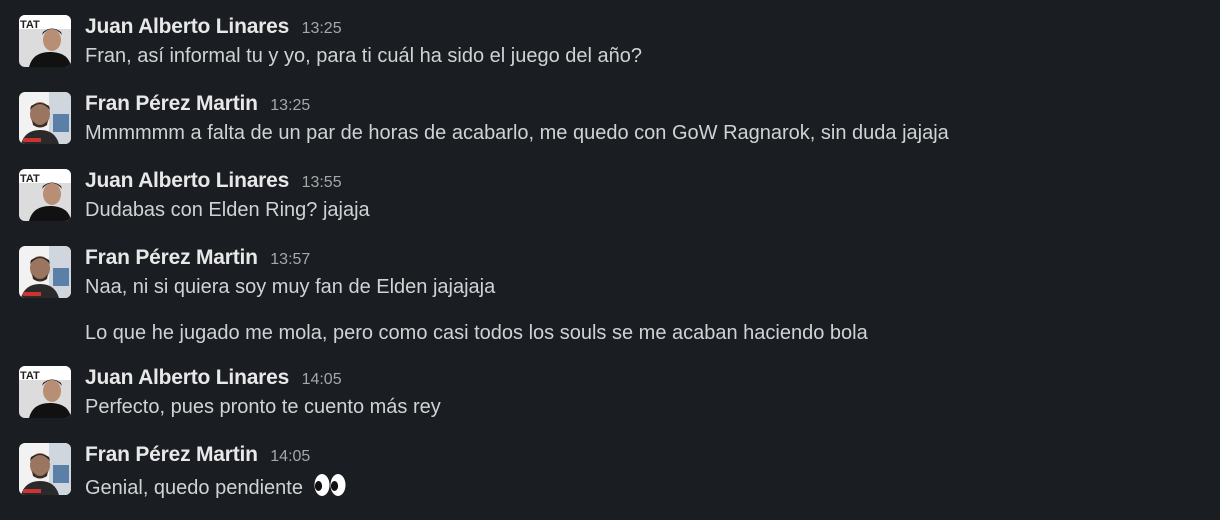  What do you see at coordinates (194, 488) in the screenshot?
I see `message-text: Genial, quedo pendiente` at bounding box center [194, 488].